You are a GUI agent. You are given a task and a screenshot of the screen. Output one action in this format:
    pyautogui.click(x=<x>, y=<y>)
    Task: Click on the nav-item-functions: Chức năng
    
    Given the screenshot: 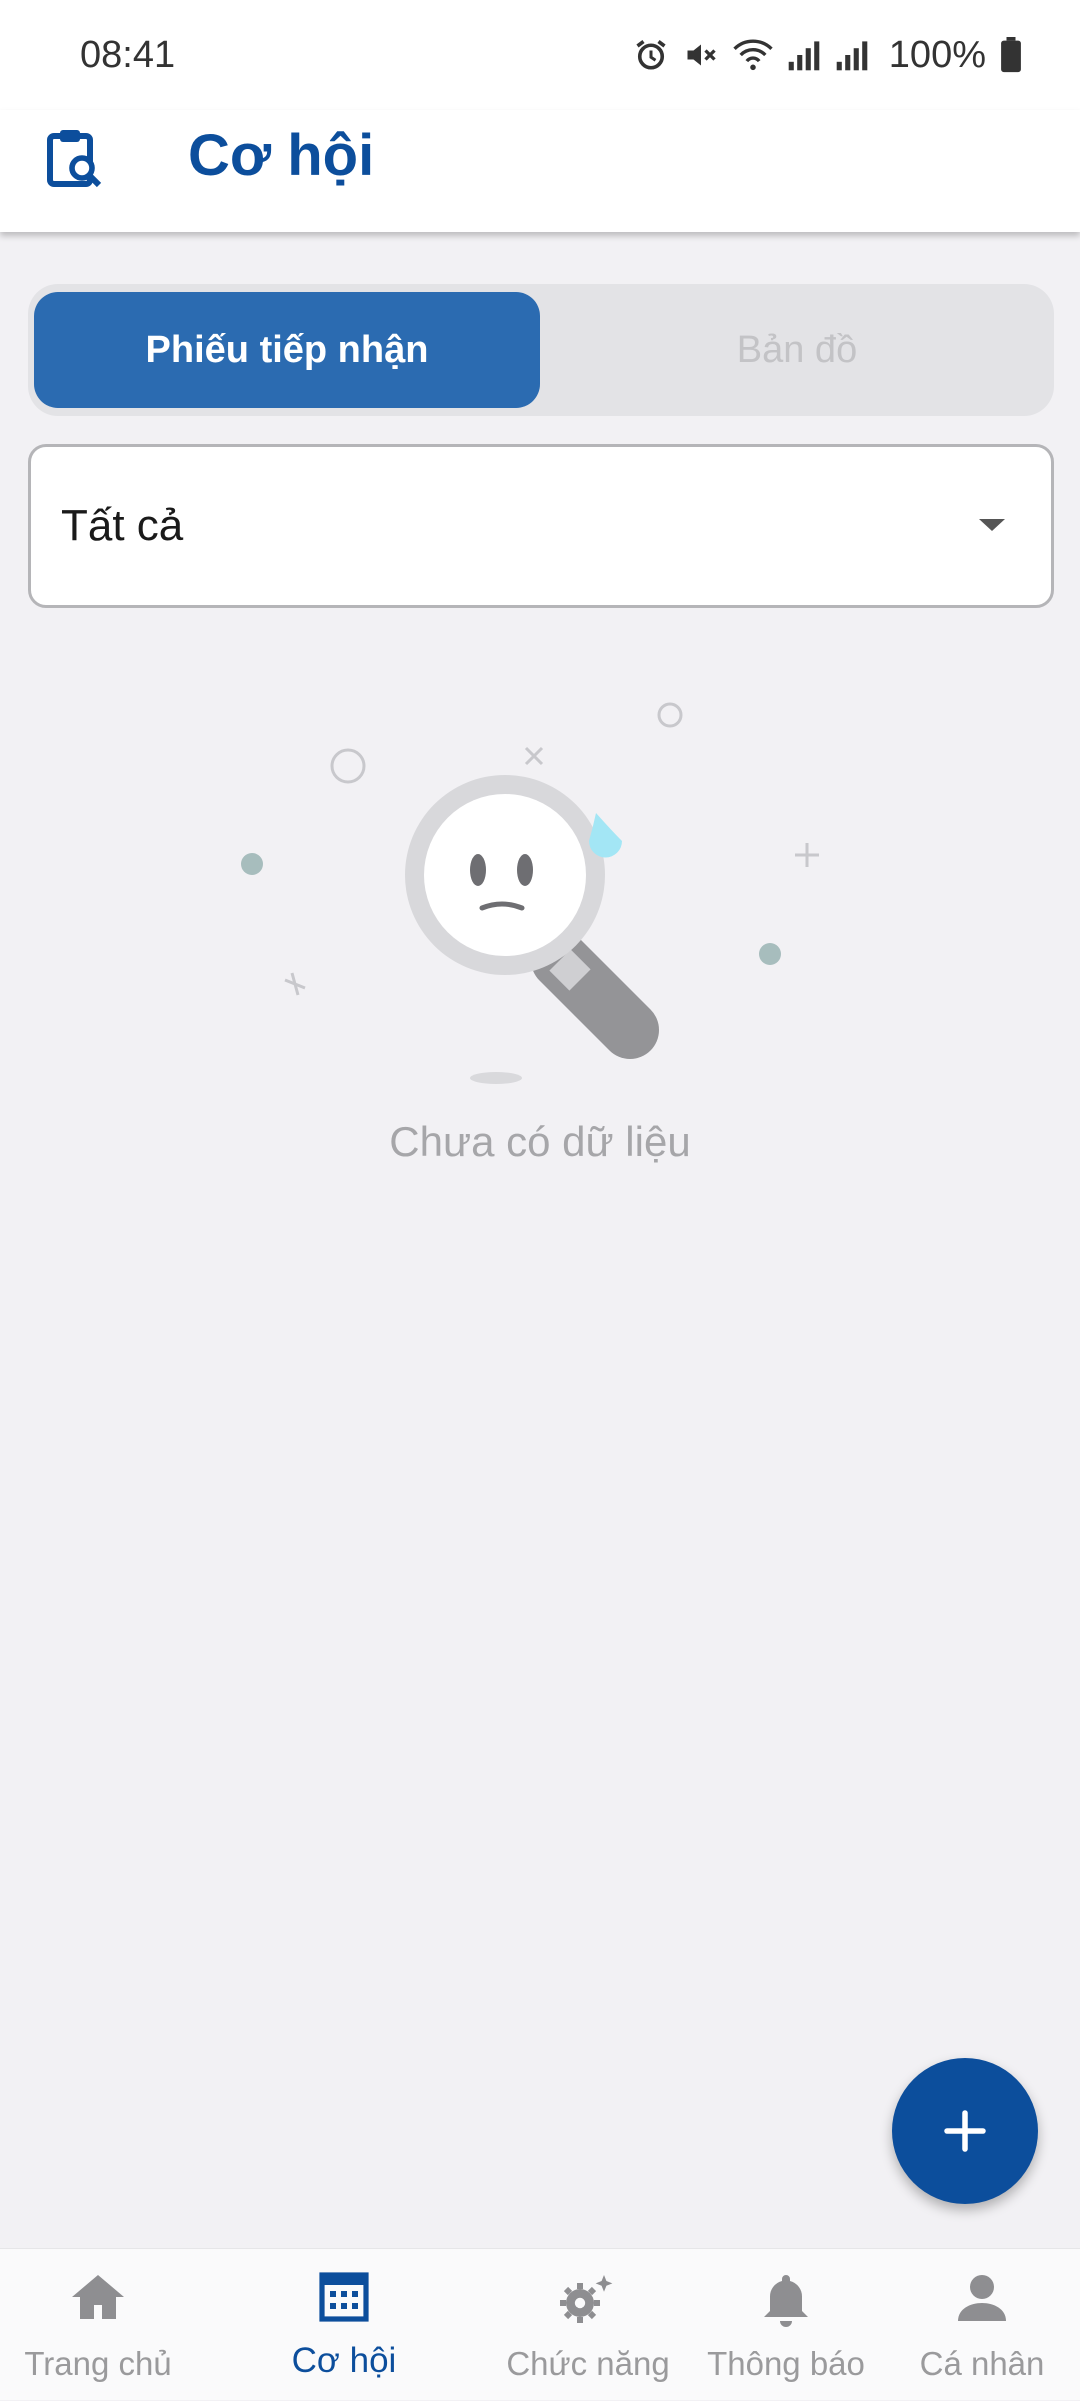 What is the action you would take?
    pyautogui.click(x=588, y=2325)
    